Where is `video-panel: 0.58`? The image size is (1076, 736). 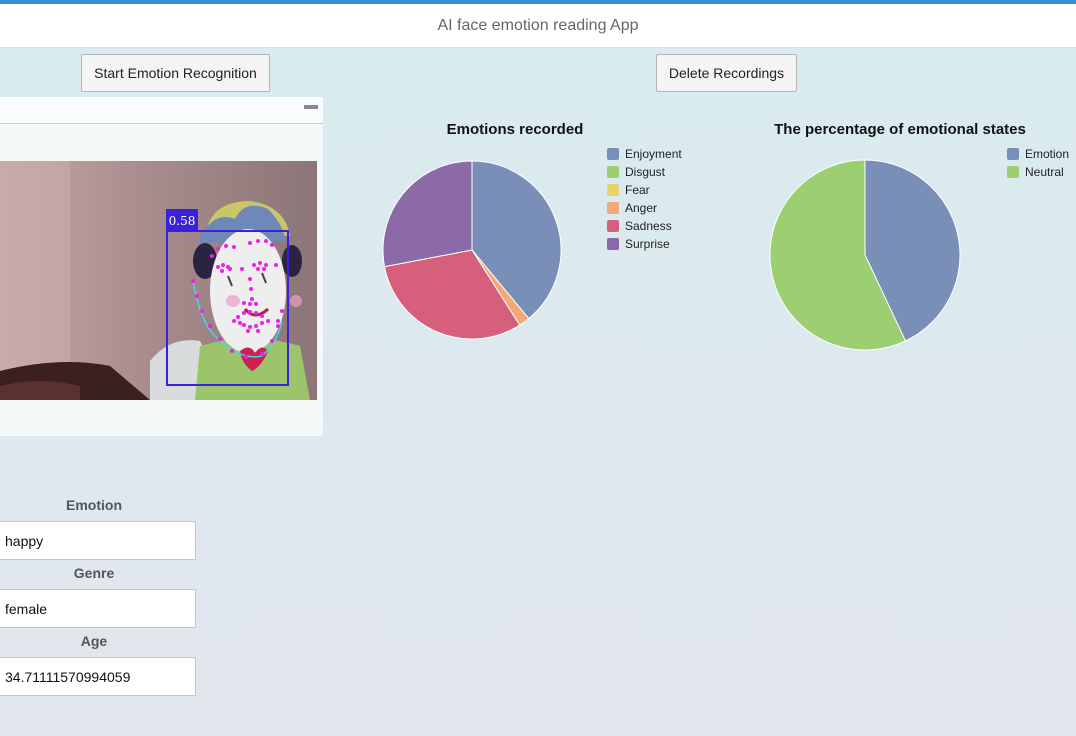 video-panel: 0.58 is located at coordinates (161, 266).